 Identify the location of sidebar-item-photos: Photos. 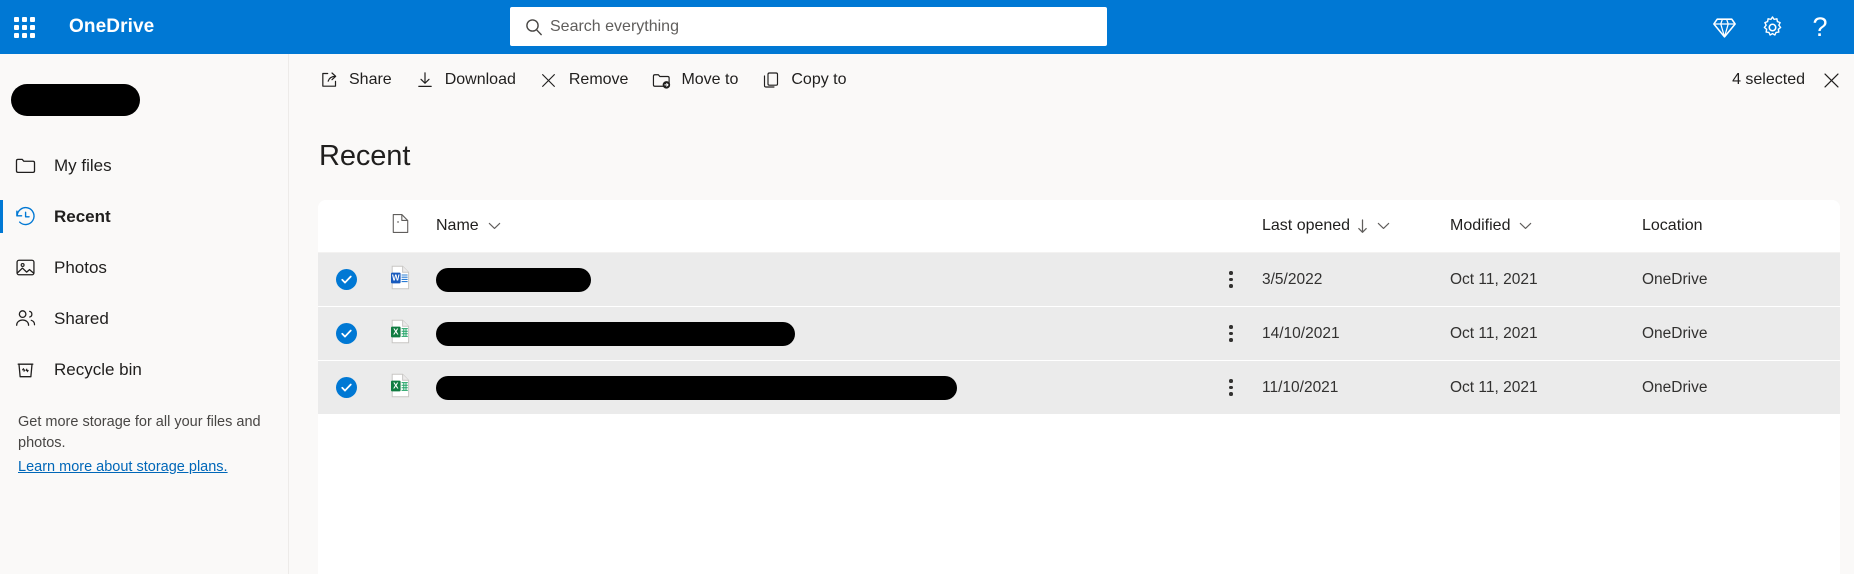
(144, 267).